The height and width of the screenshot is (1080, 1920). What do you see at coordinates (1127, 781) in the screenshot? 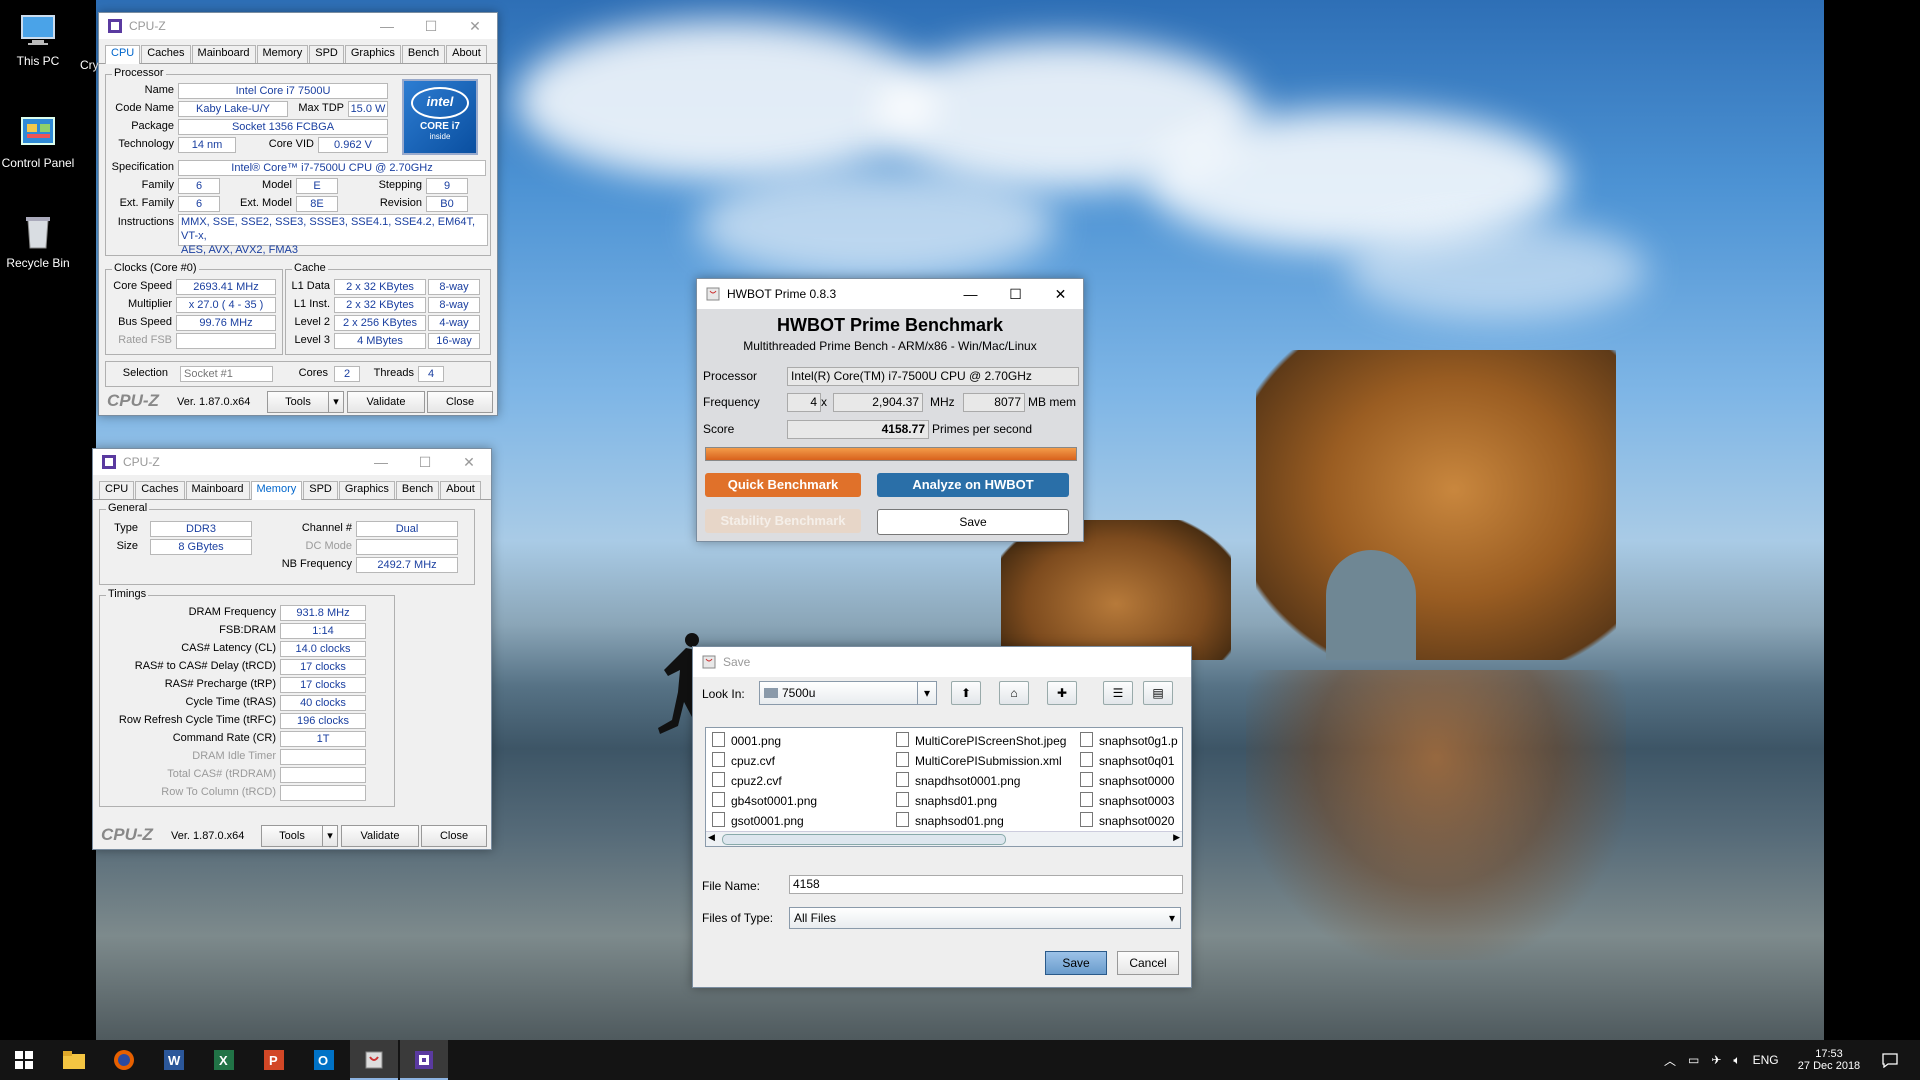
I see `file-item: snaphsot0000` at bounding box center [1127, 781].